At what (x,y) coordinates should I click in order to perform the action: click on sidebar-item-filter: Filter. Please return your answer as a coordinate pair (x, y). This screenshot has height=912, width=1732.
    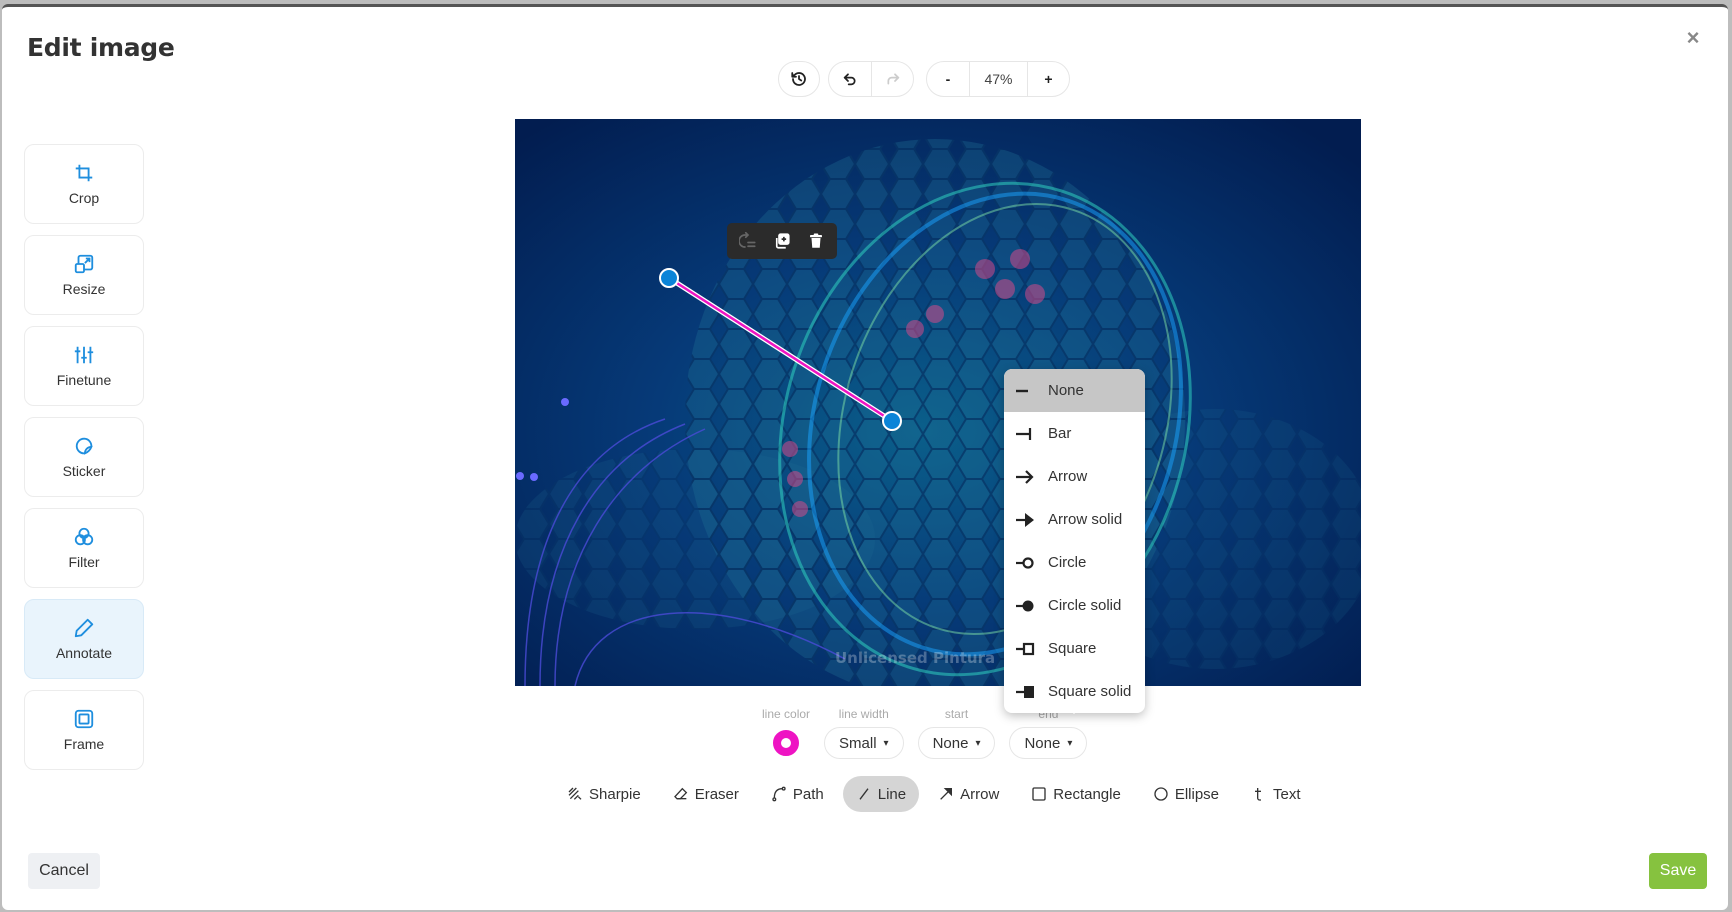
    Looking at the image, I should click on (84, 548).